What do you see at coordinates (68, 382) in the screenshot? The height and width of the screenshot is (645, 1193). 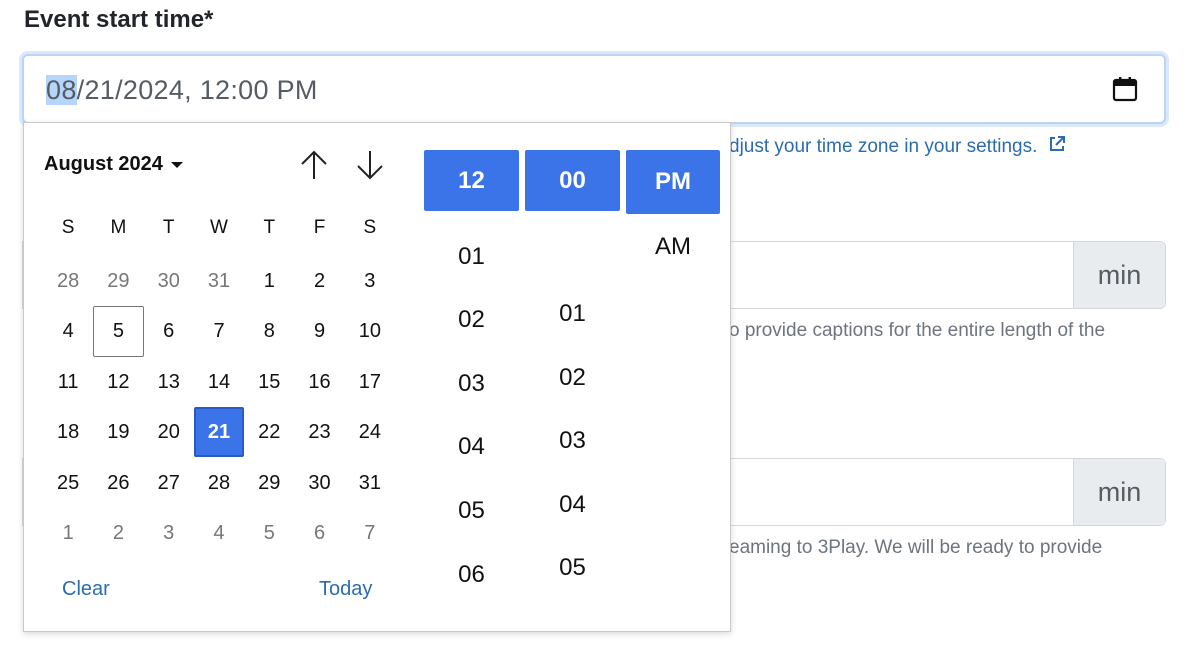 I see `calendar-day: 11` at bounding box center [68, 382].